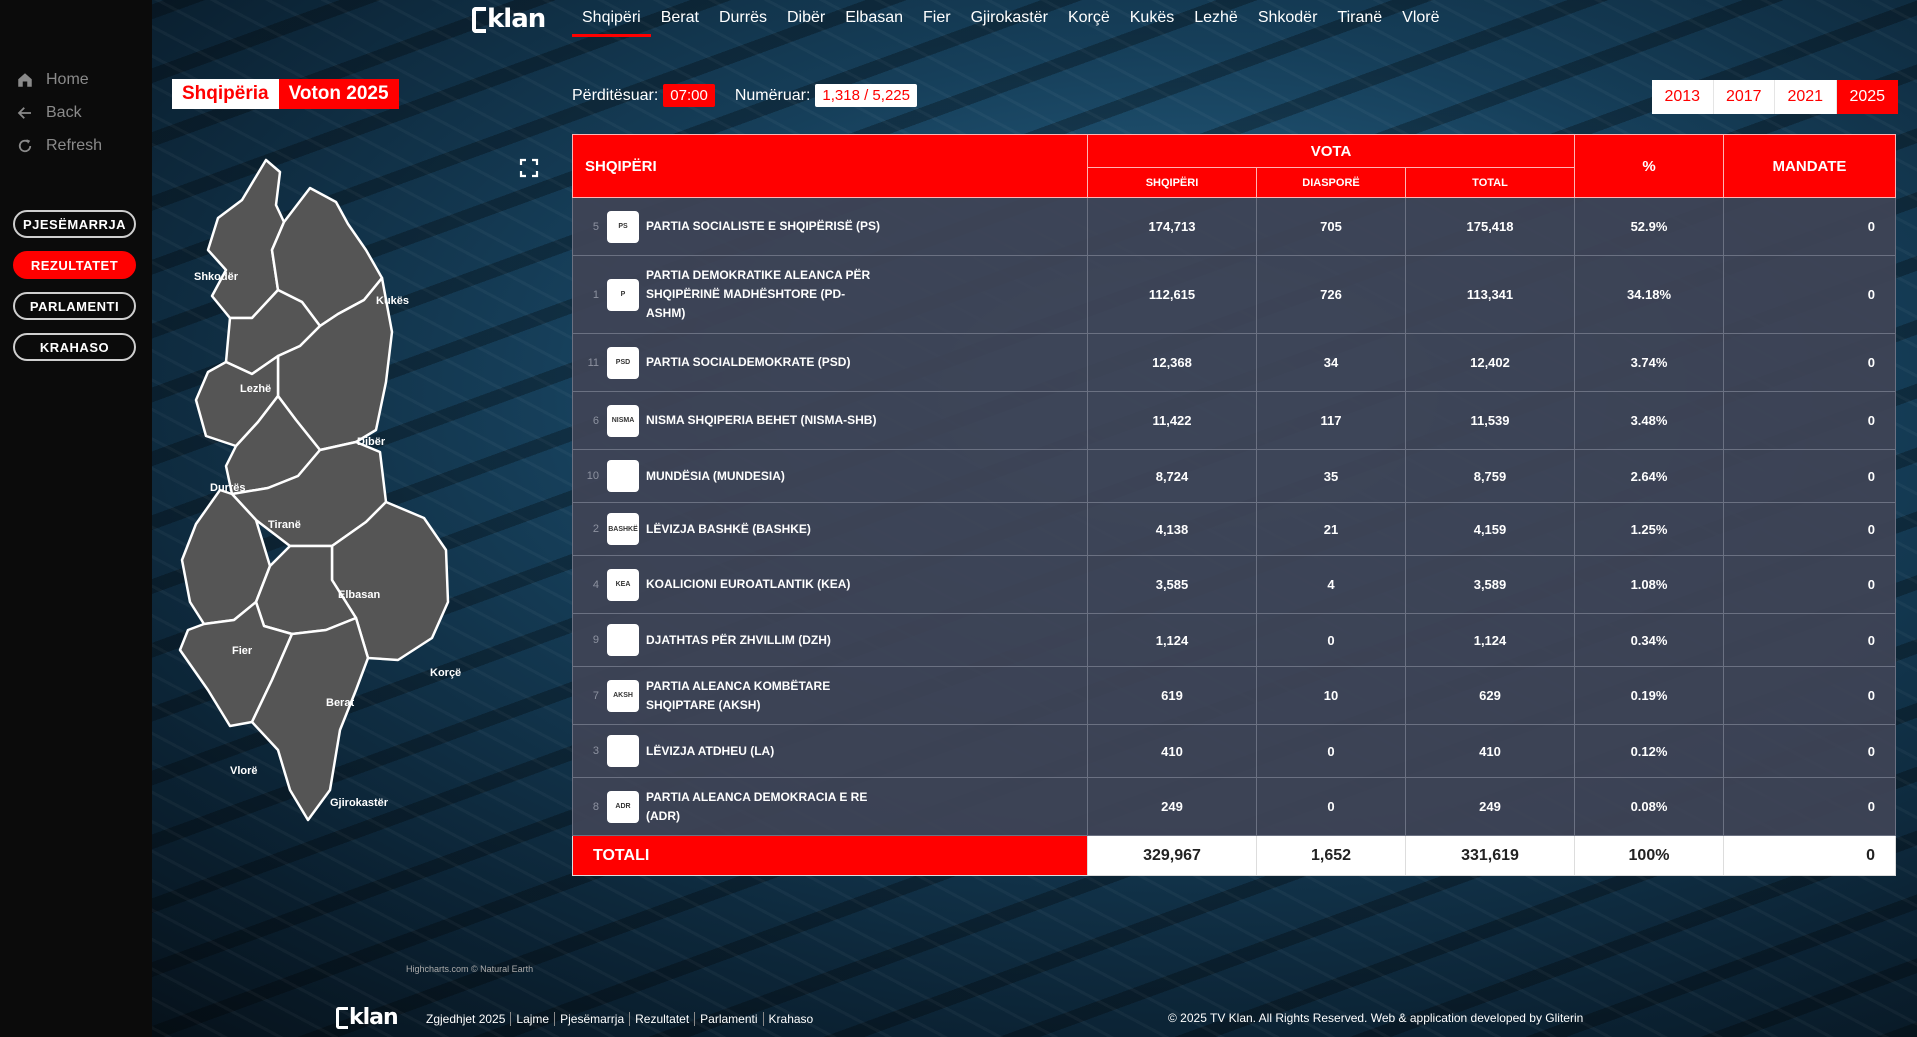  What do you see at coordinates (1331, 695) in the screenshot?
I see `votes-diaspora: 10` at bounding box center [1331, 695].